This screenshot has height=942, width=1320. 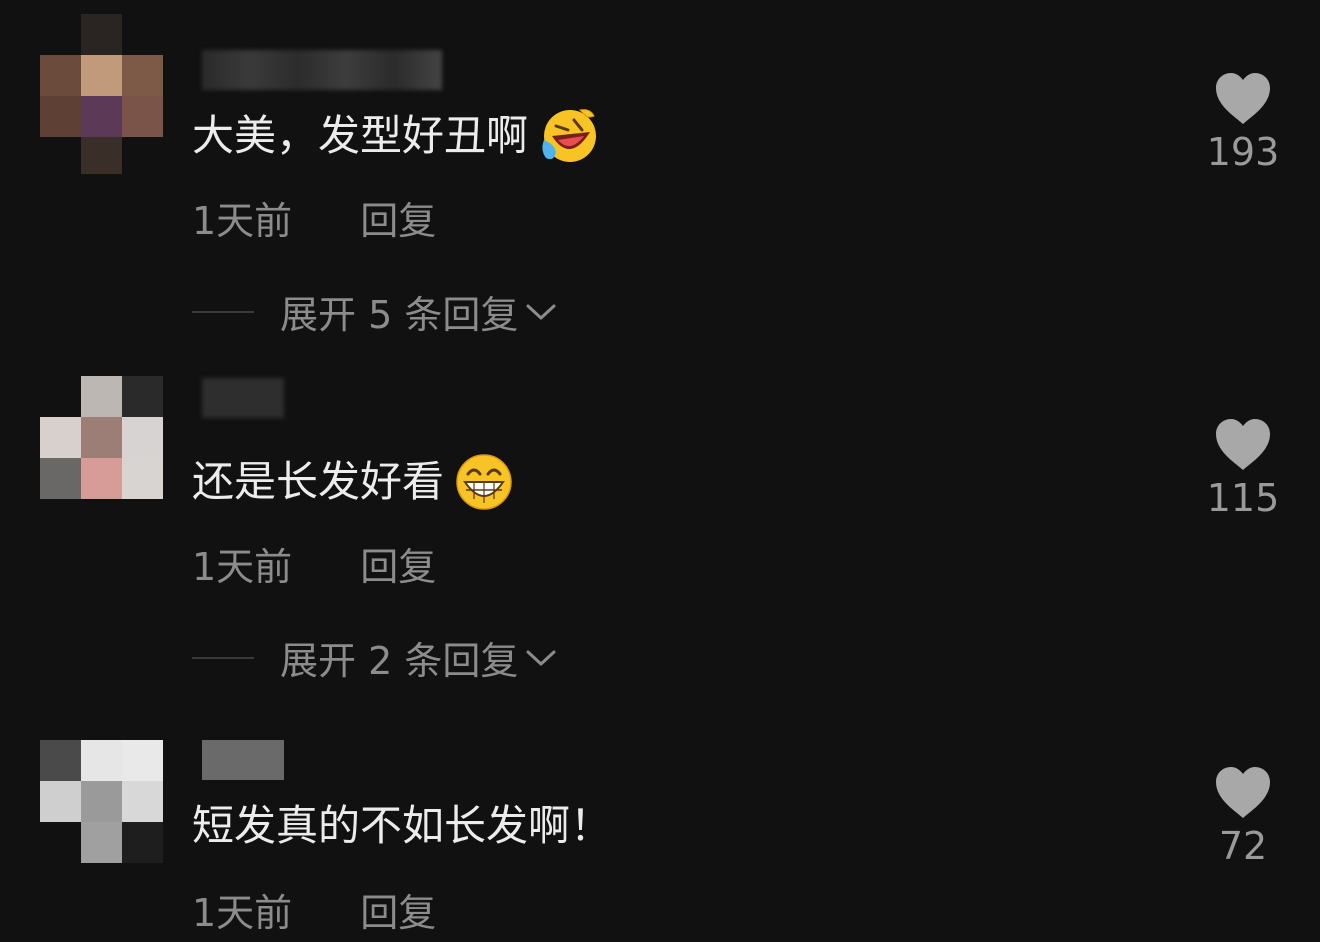 What do you see at coordinates (399, 661) in the screenshot?
I see `expand-replies-label: 展开 2 条回复` at bounding box center [399, 661].